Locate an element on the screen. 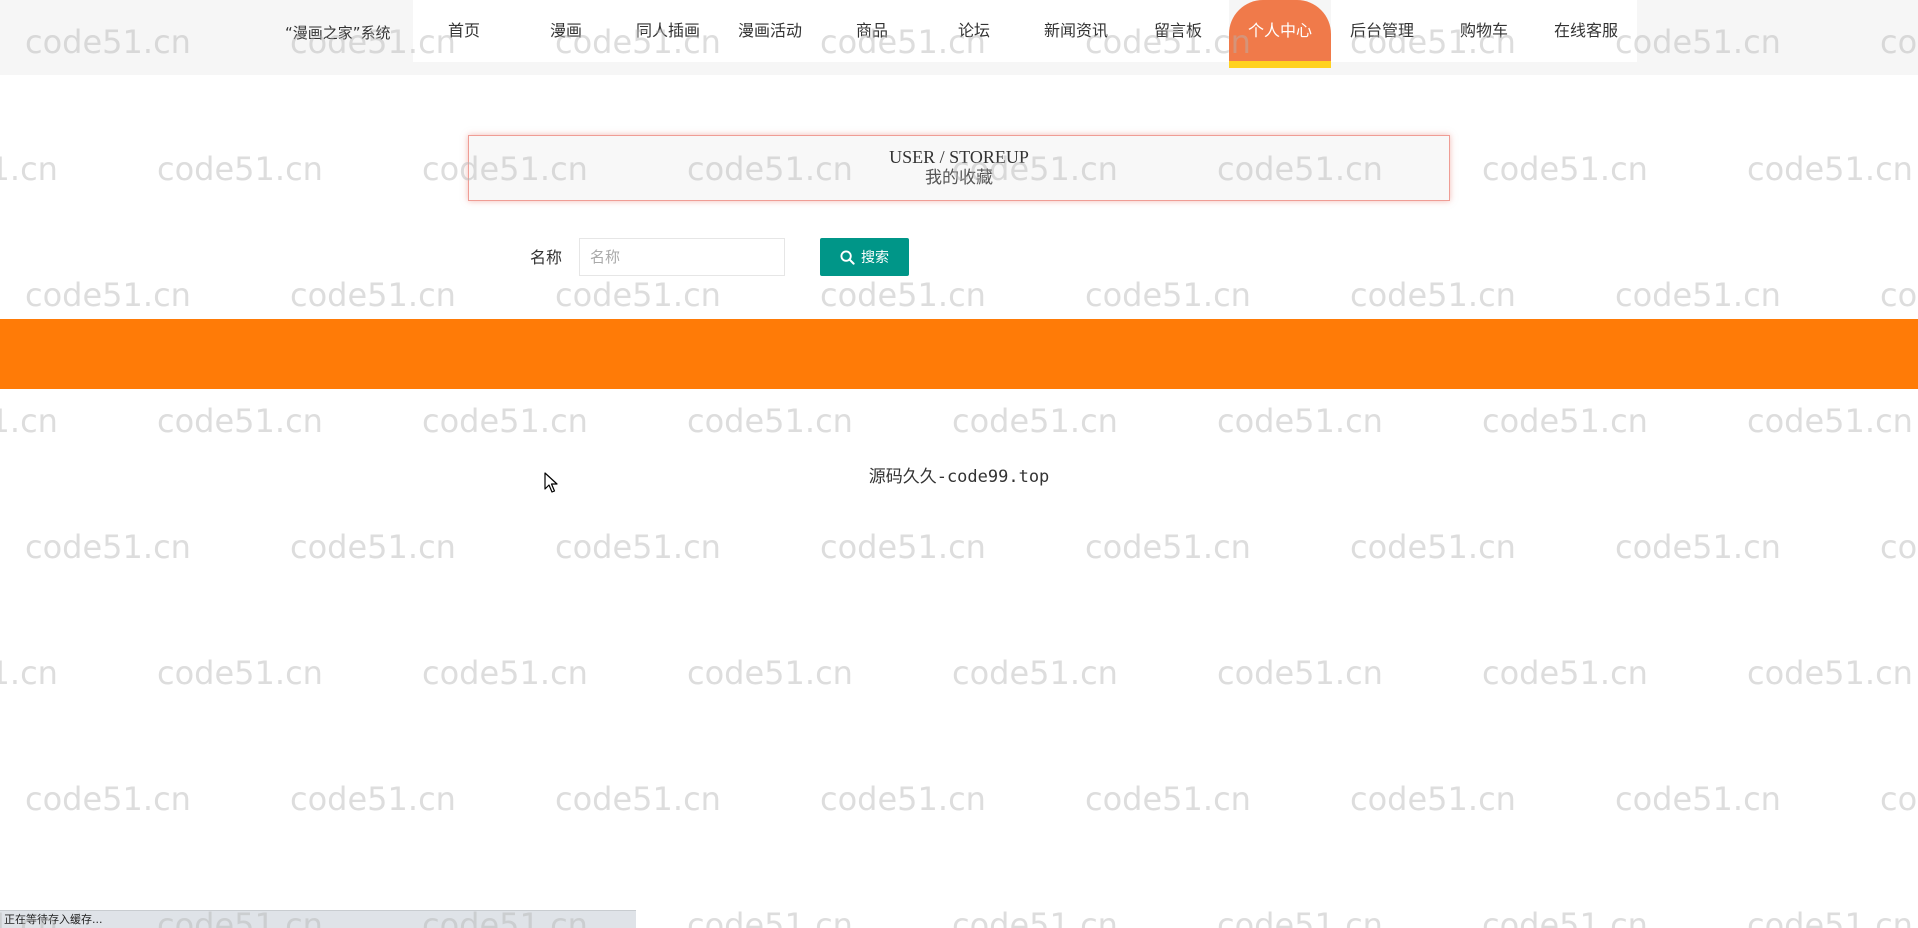 This screenshot has width=1918, height=928. main-nav: 首页 漫画 同人插画 漫画活动 商品 论坛 新闻资讯 留言板 个人中心 后台管理 购物车 在线客服 is located at coordinates (1025, 34).